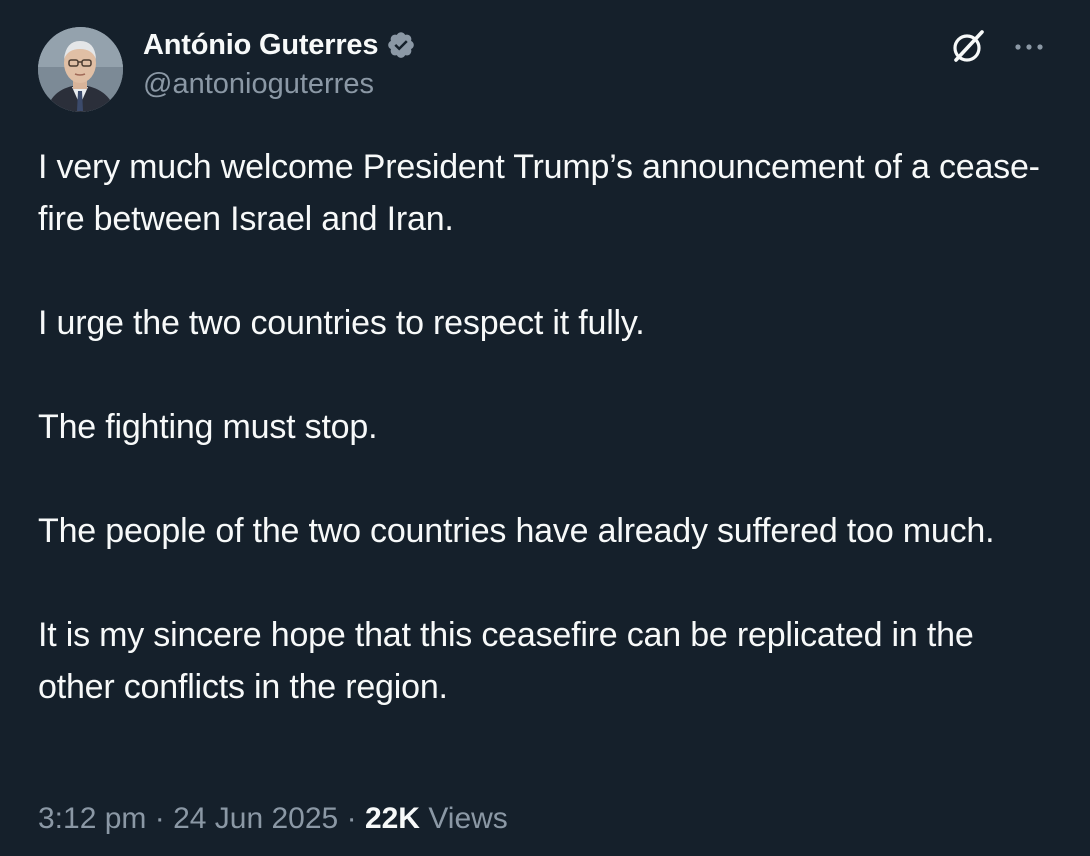 The width and height of the screenshot is (1090, 856). I want to click on avatar-image, so click(80, 69).